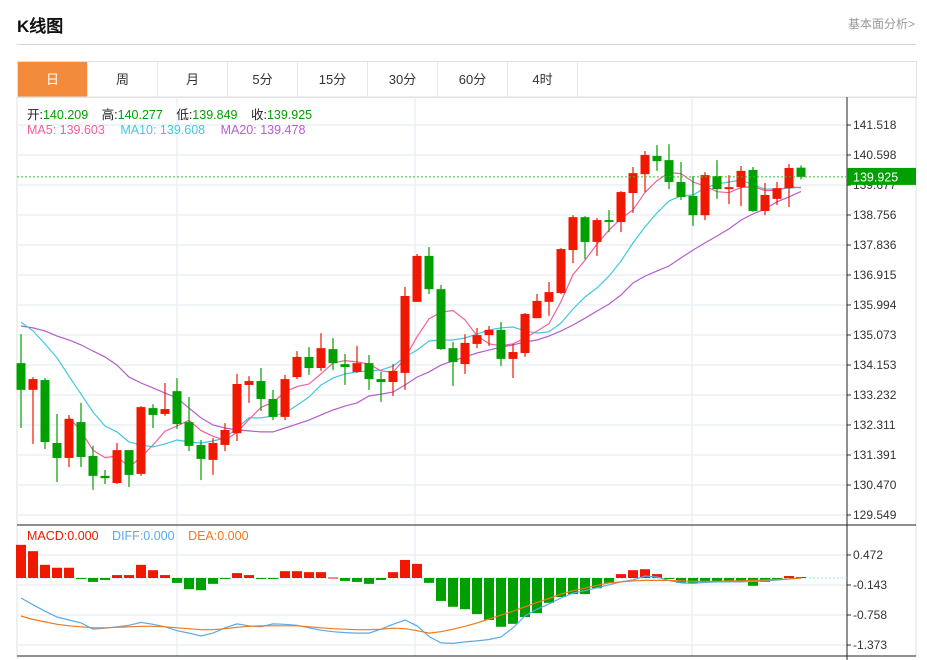  Describe the element at coordinates (65, 115) in the screenshot. I see `open-value: 140.209` at that location.